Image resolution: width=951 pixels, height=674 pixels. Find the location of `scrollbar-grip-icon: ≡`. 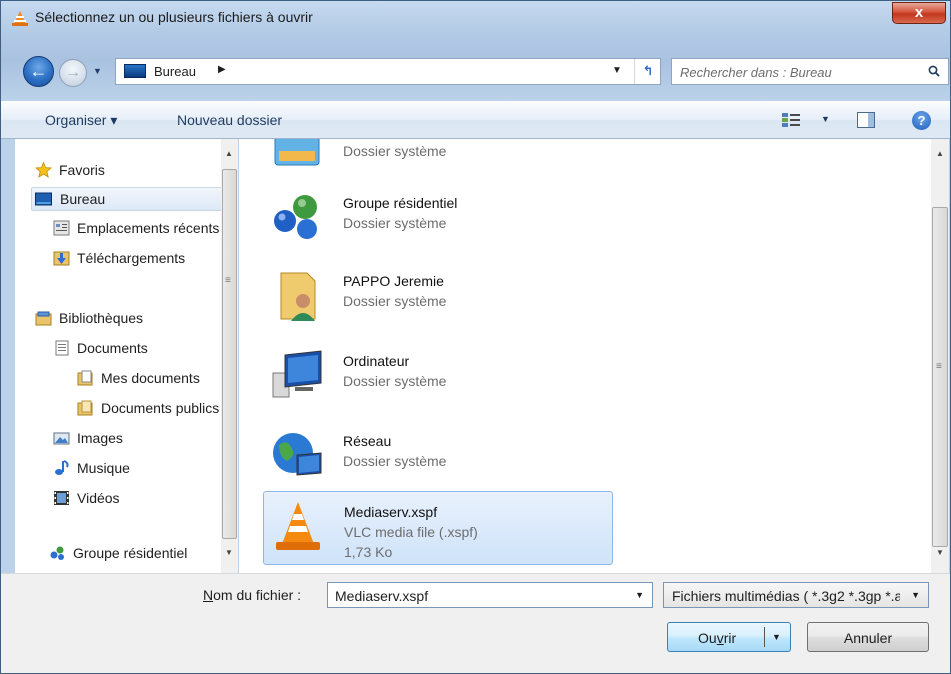

scrollbar-grip-icon: ≡ is located at coordinates (228, 280).